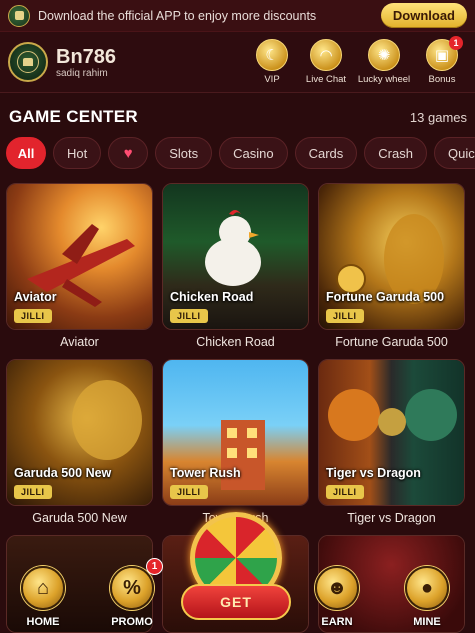 The image size is (475, 633). I want to click on username: sadiq rahim, so click(82, 73).